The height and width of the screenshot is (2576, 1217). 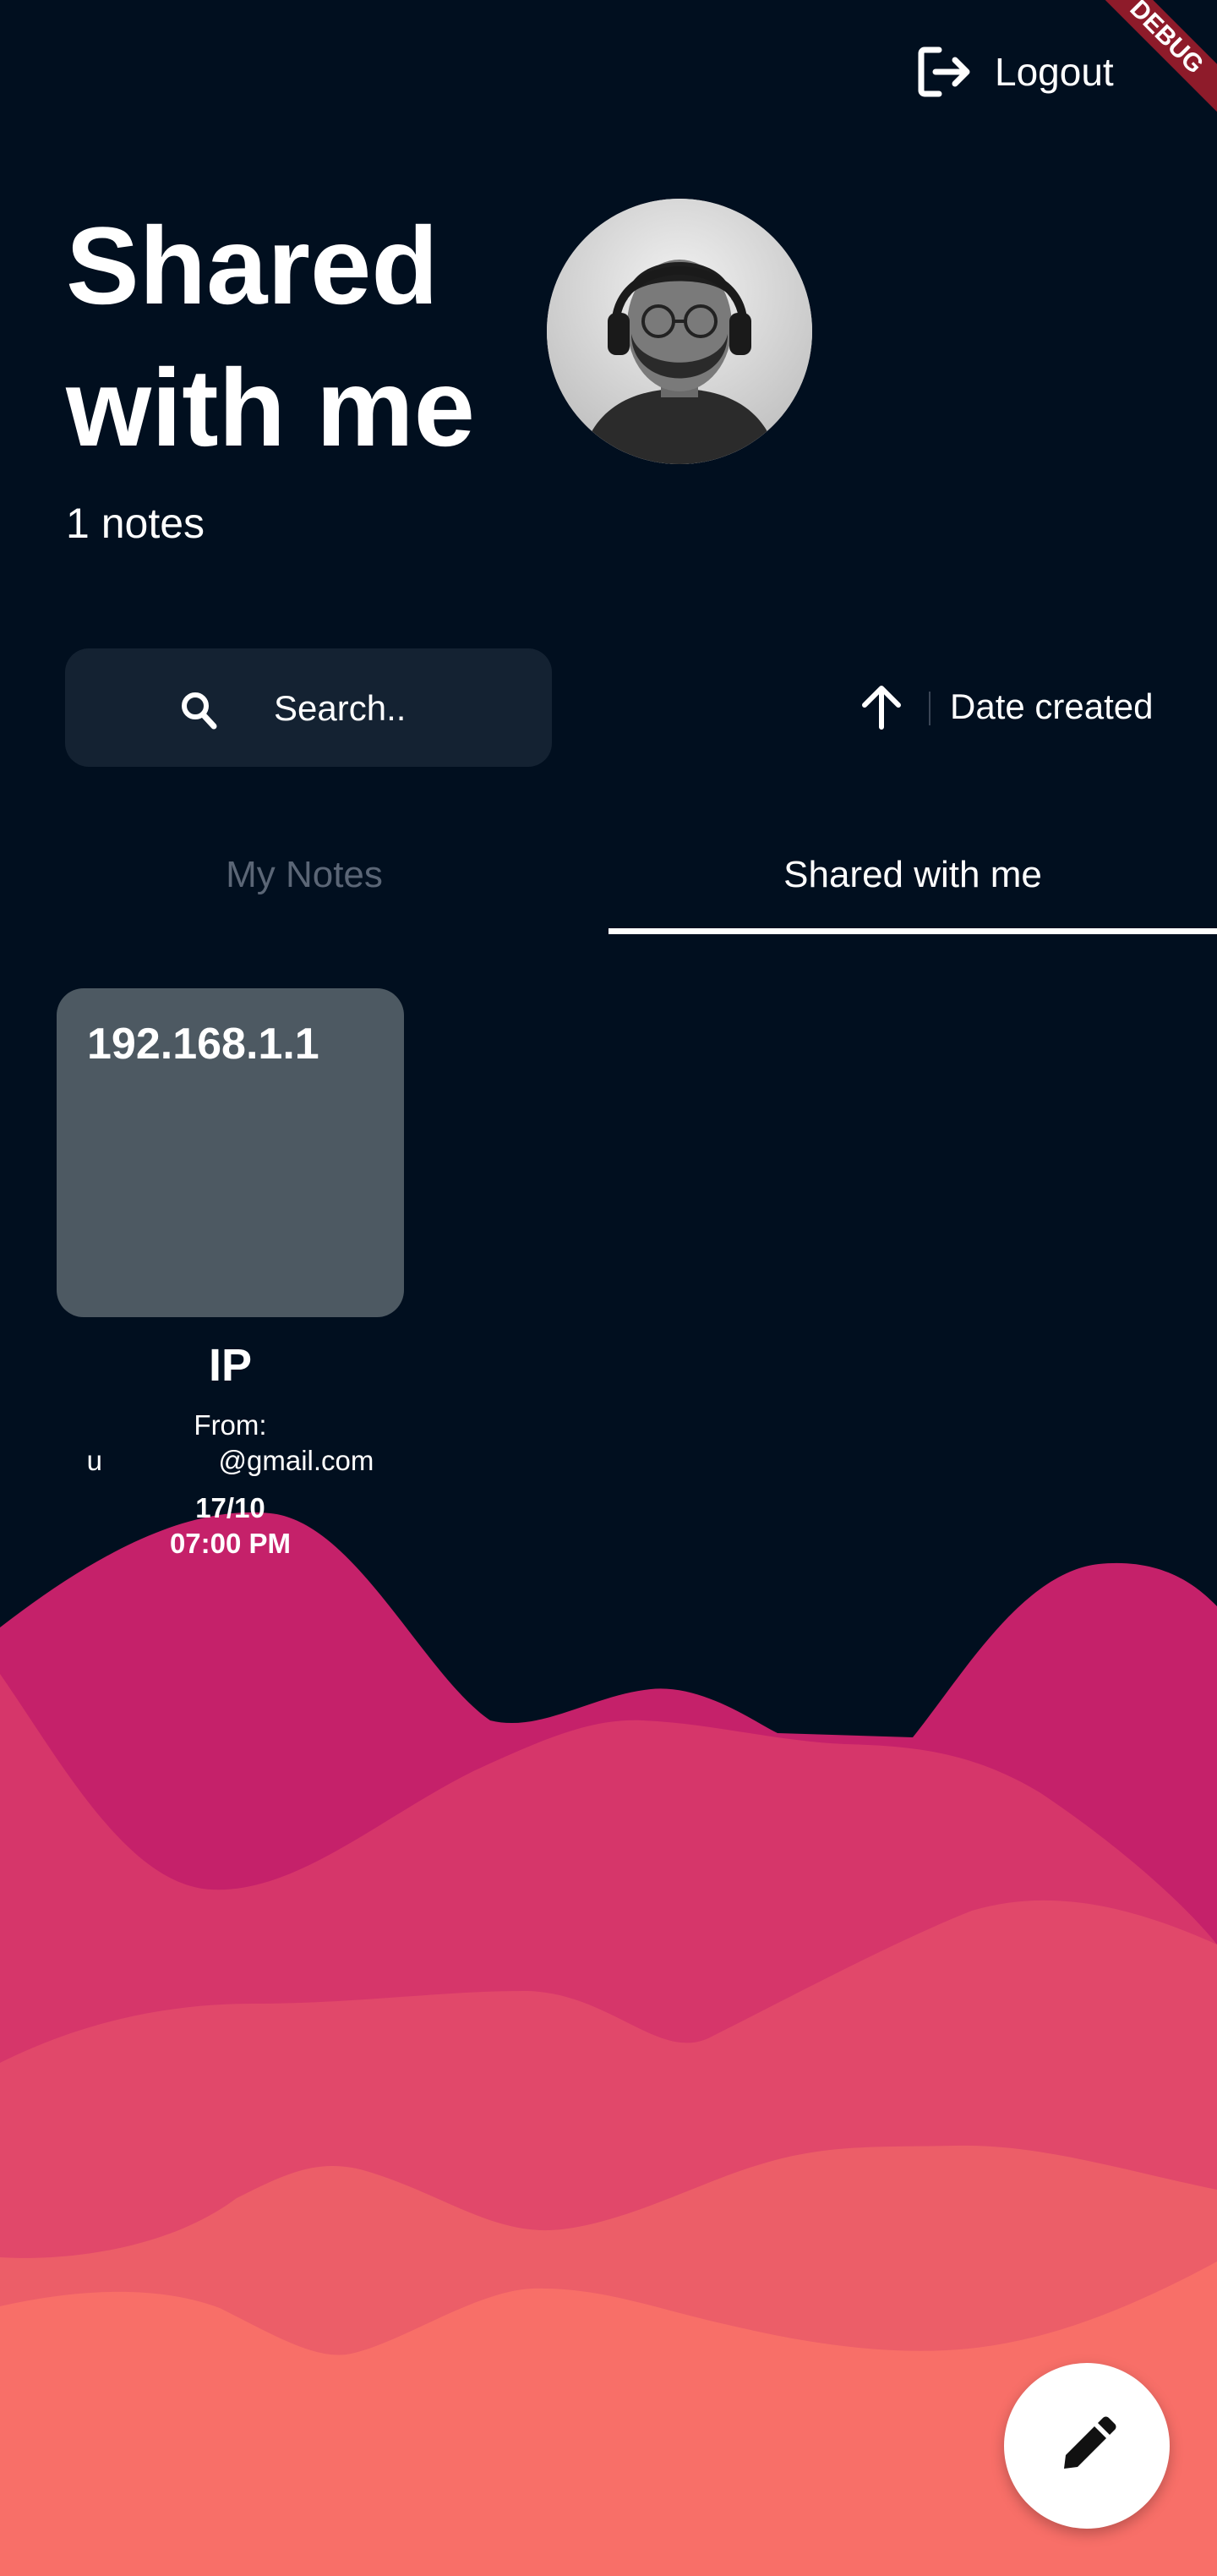 What do you see at coordinates (199, 711) in the screenshot?
I see `search-icon` at bounding box center [199, 711].